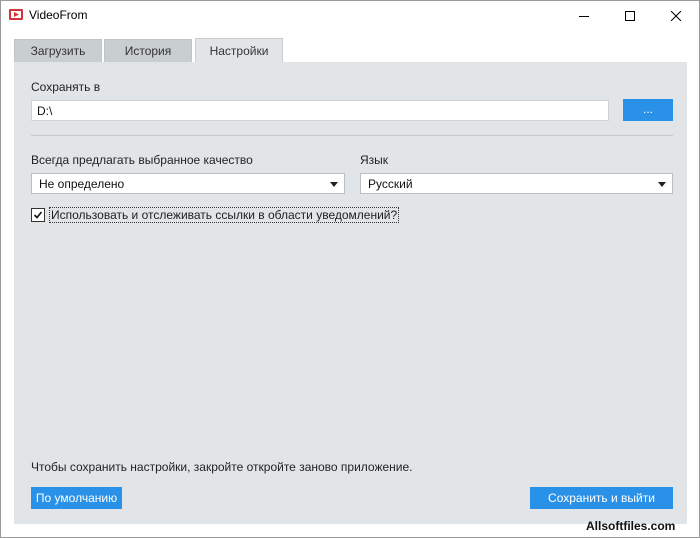 The image size is (700, 538). I want to click on minimize-icon, so click(584, 16).